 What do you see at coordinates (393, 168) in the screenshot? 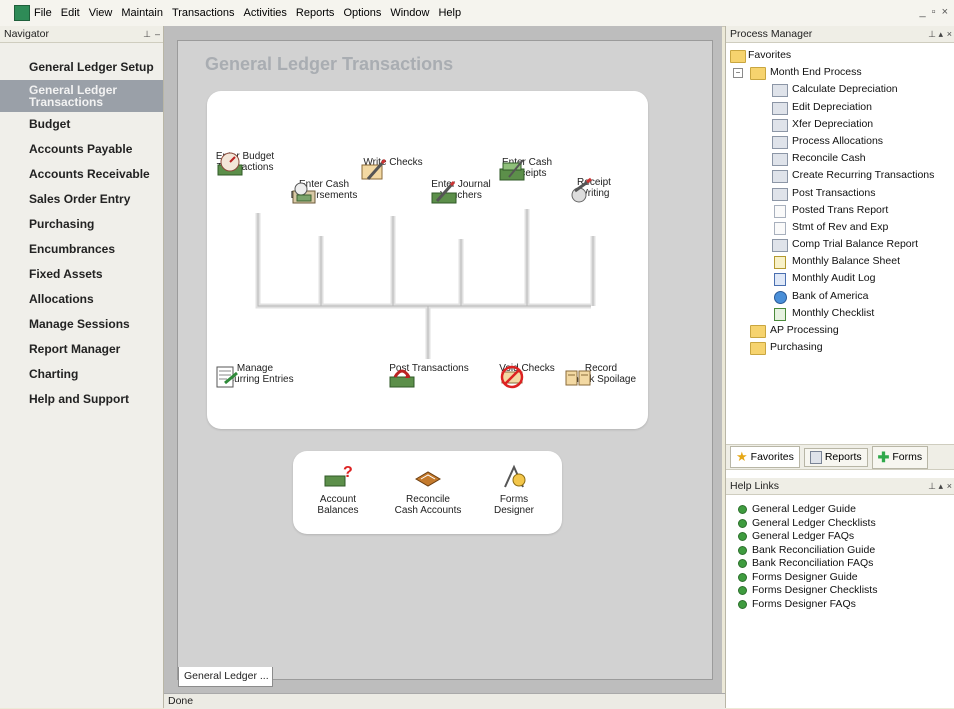
I see `action-write-checks: Write Checks` at bounding box center [393, 168].